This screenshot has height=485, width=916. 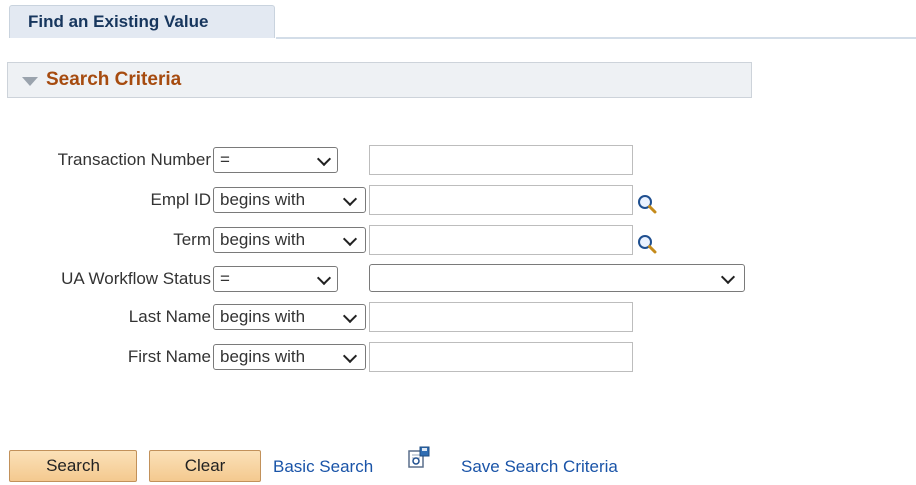 What do you see at coordinates (323, 467) in the screenshot?
I see `basic-search-link: Basic Search` at bounding box center [323, 467].